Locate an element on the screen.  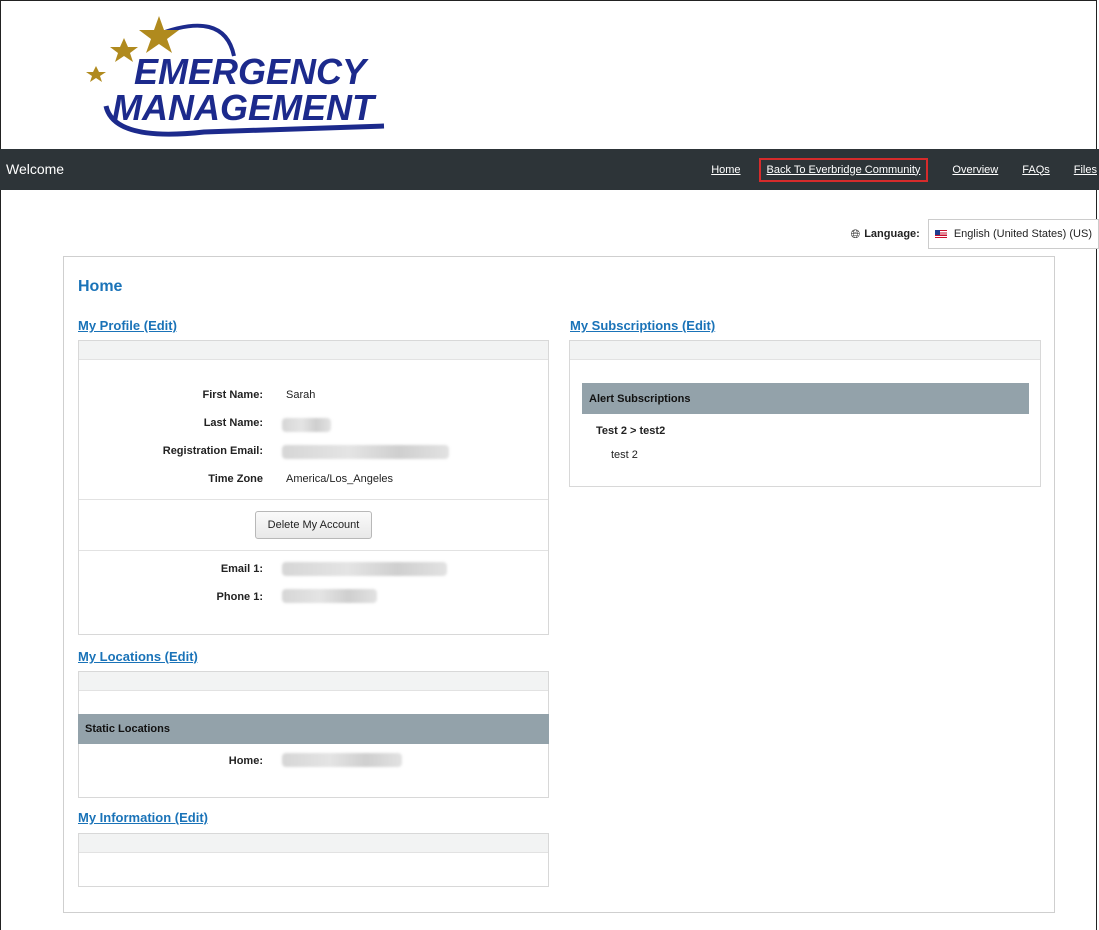
email-1-label: Email 1: is located at coordinates (241, 569).